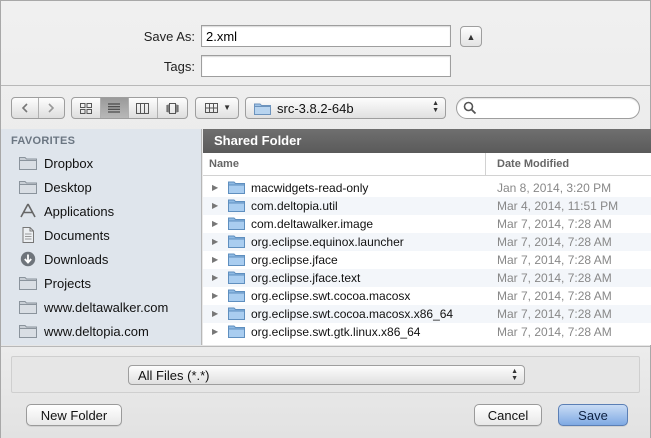 The image size is (651, 438). I want to click on sidebar-item-www-deltopia-com: www.deltopia.com, so click(84, 331).